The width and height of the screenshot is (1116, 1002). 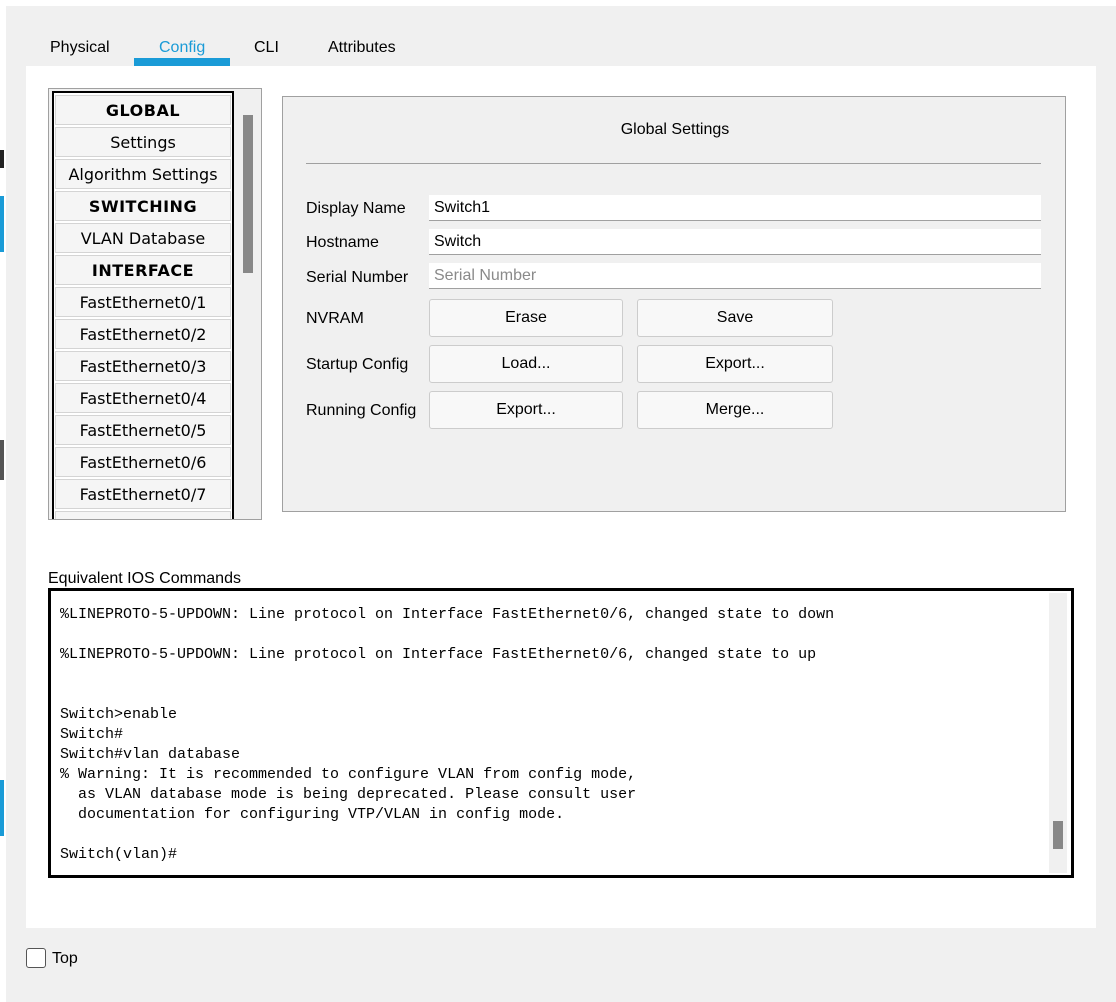 What do you see at coordinates (143, 142) in the screenshot?
I see `sidebar-item-settings: Settings` at bounding box center [143, 142].